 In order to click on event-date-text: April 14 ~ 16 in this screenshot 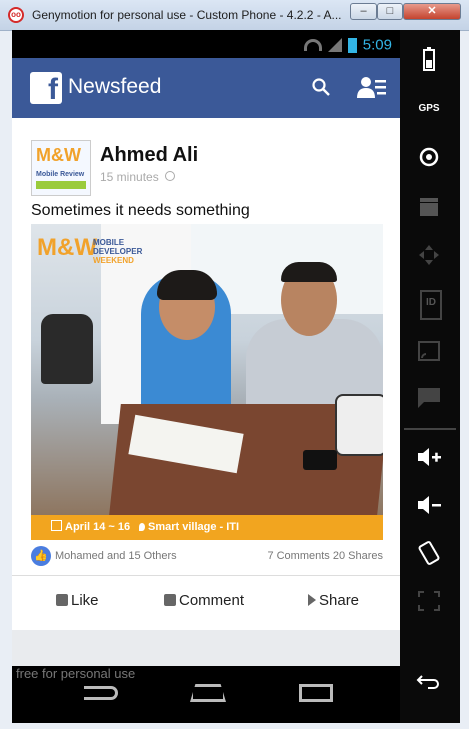, I will do `click(98, 527)`.